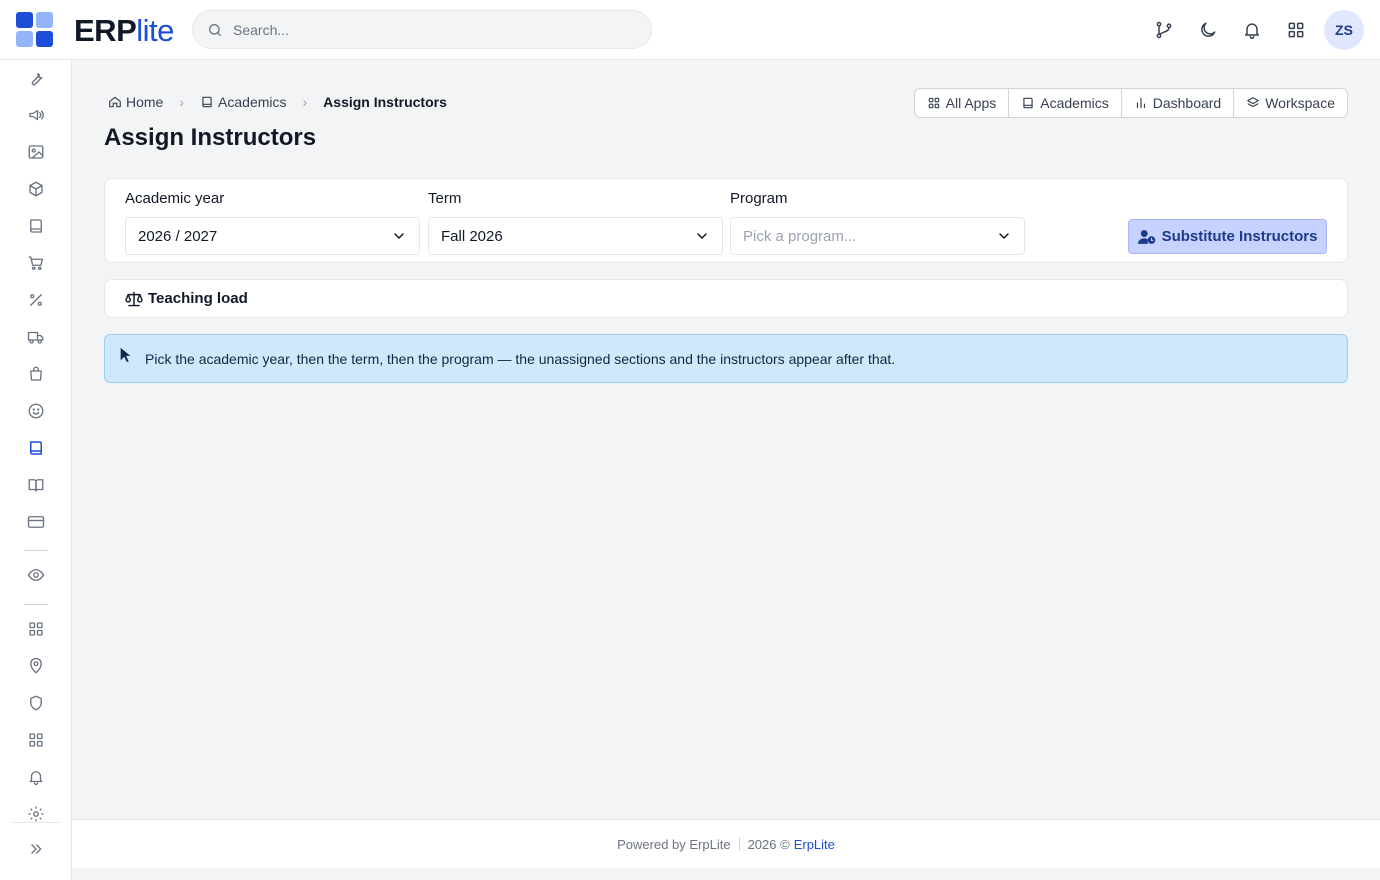 This screenshot has height=880, width=1380. Describe the element at coordinates (971, 103) in the screenshot. I see `all-apps-label: All Apps` at that location.